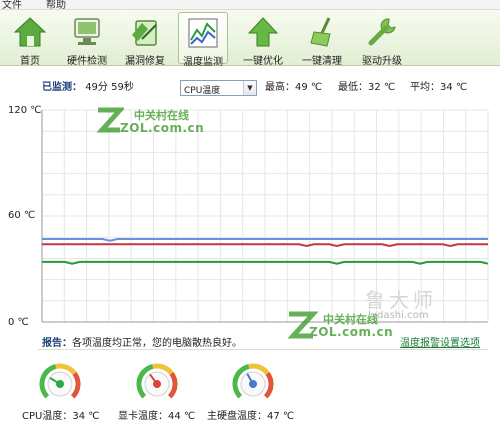  What do you see at coordinates (109, 87) in the screenshot?
I see `monitored-value: 49分 59秒` at bounding box center [109, 87].